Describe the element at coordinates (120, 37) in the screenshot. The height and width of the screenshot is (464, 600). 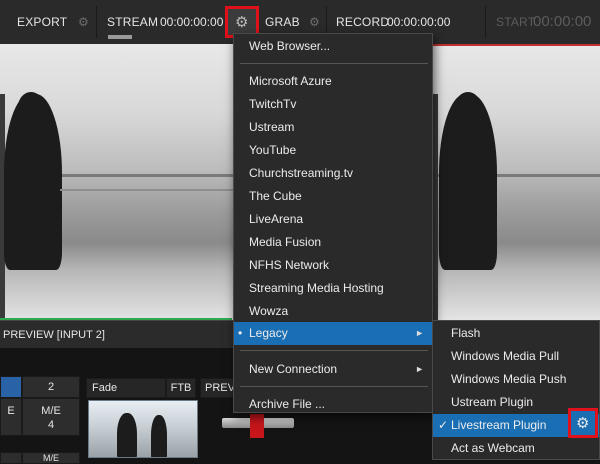
I see `stream-level-bar` at that location.